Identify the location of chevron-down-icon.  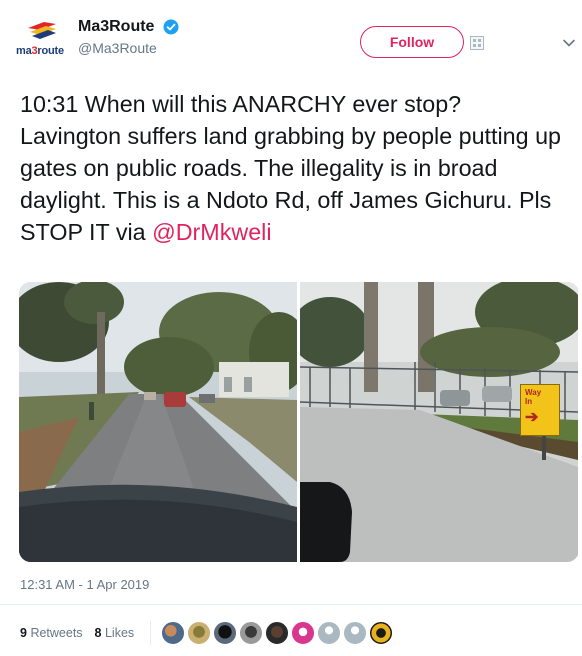
(569, 43).